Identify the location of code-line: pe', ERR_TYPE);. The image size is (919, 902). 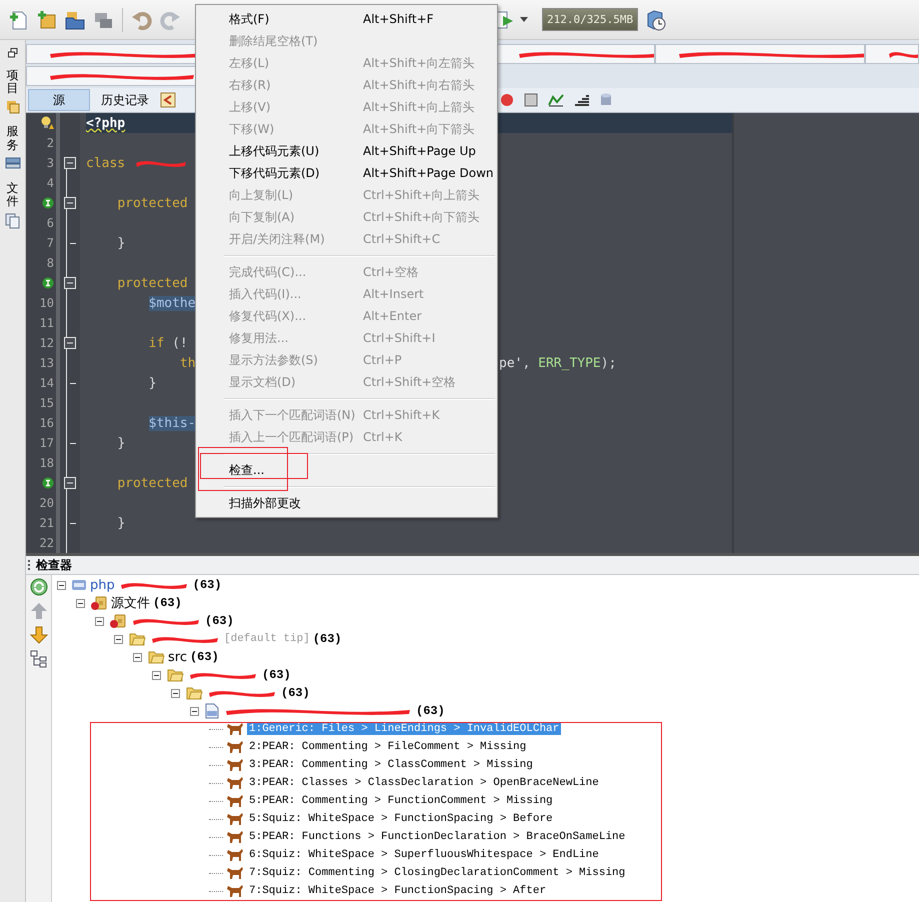
(557, 363).